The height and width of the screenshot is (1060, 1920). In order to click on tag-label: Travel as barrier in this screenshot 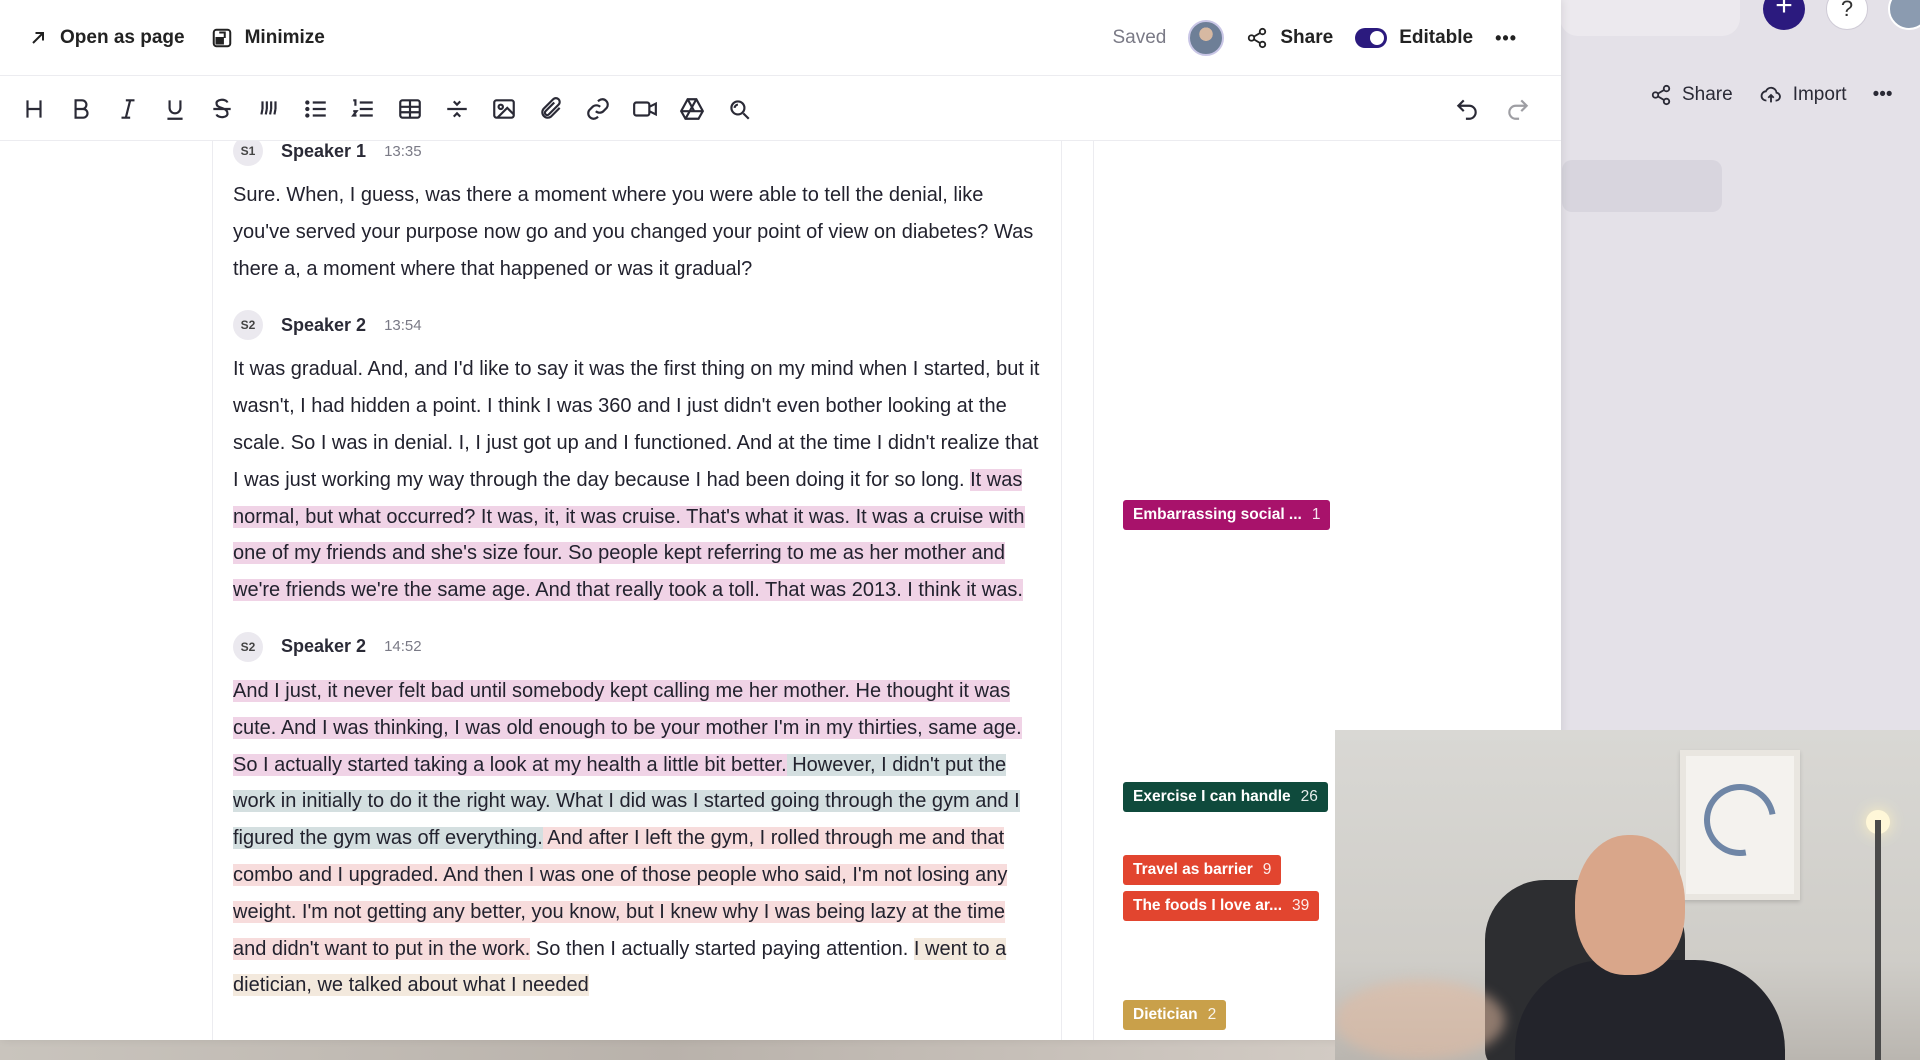, I will do `click(1193, 869)`.